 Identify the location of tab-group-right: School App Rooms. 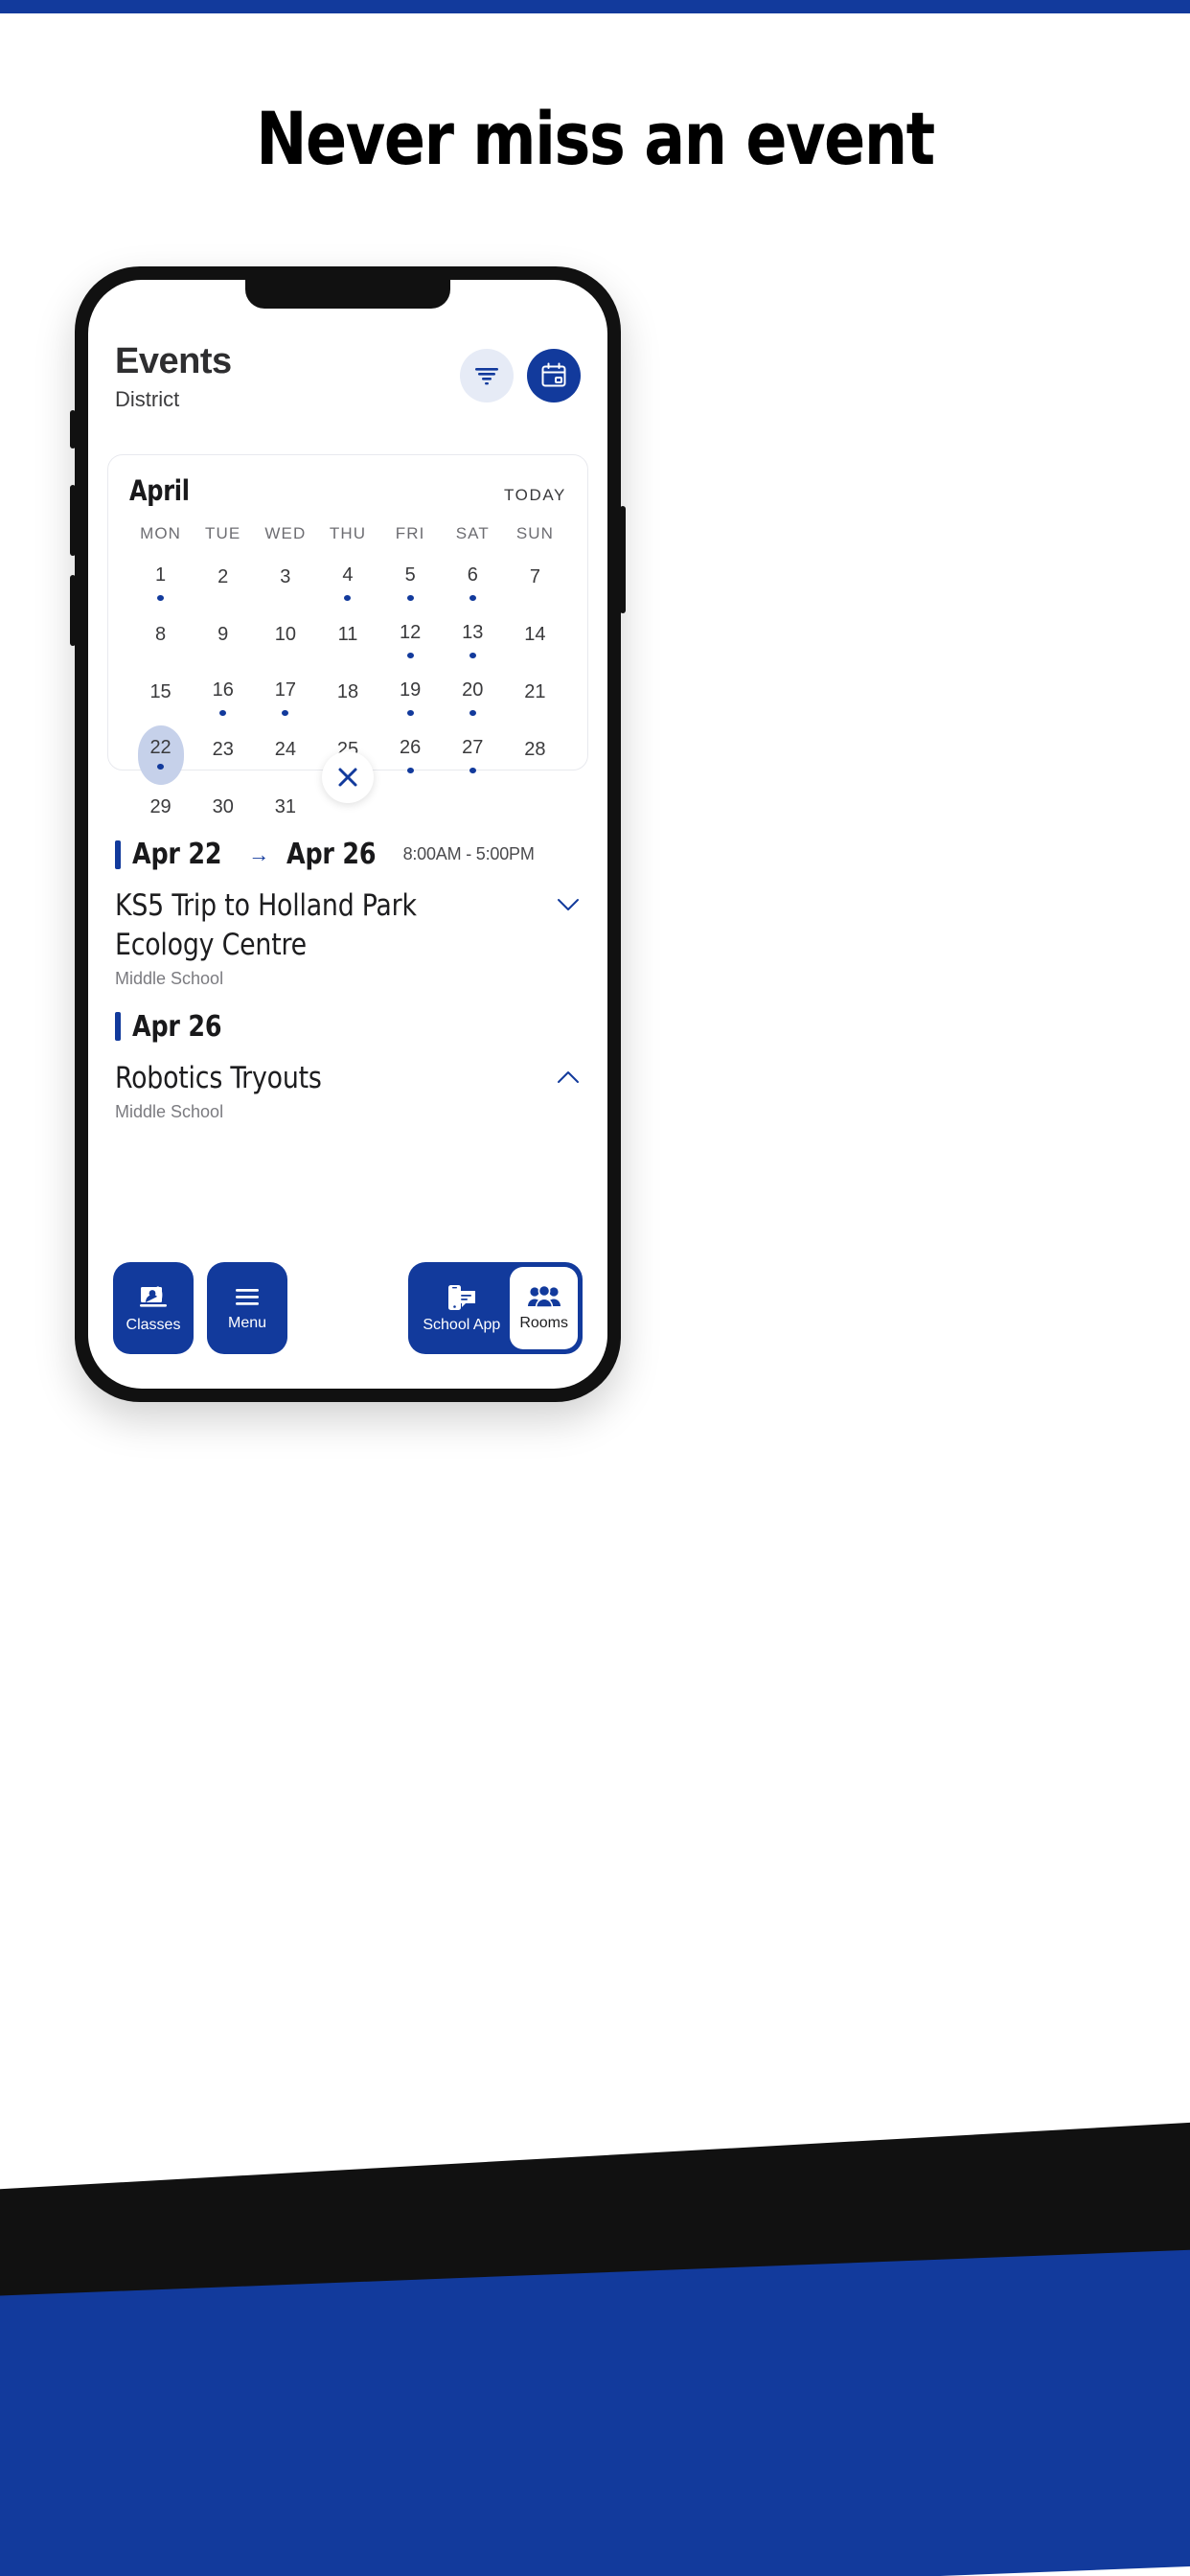
(496, 1308).